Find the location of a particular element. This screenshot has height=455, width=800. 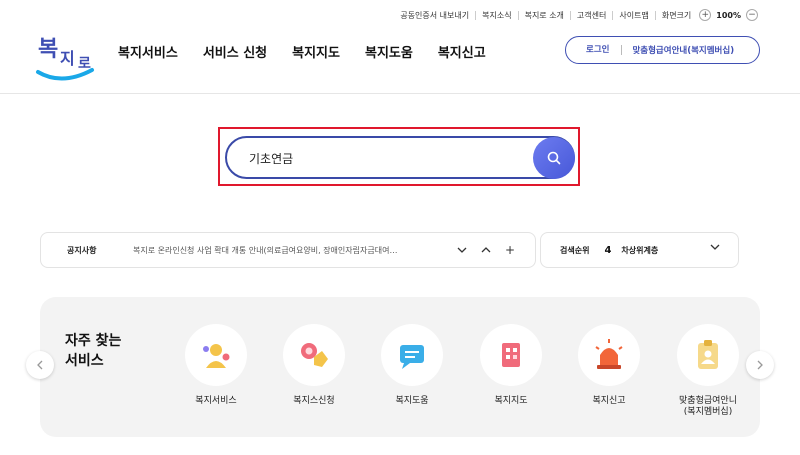

services-title-line1: 자주 찾는 is located at coordinates (93, 341).